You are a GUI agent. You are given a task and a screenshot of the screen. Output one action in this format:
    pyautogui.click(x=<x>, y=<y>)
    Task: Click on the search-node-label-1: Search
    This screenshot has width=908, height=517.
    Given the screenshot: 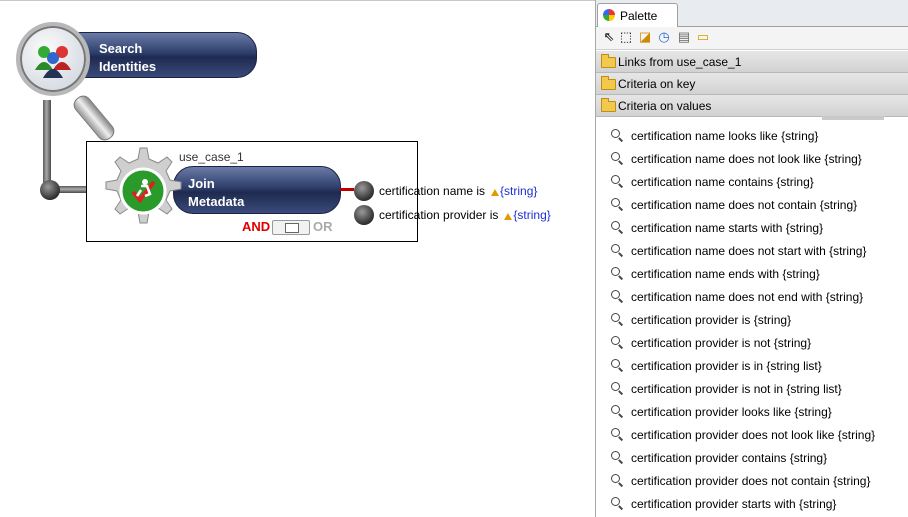 What is the action you would take?
    pyautogui.click(x=121, y=48)
    